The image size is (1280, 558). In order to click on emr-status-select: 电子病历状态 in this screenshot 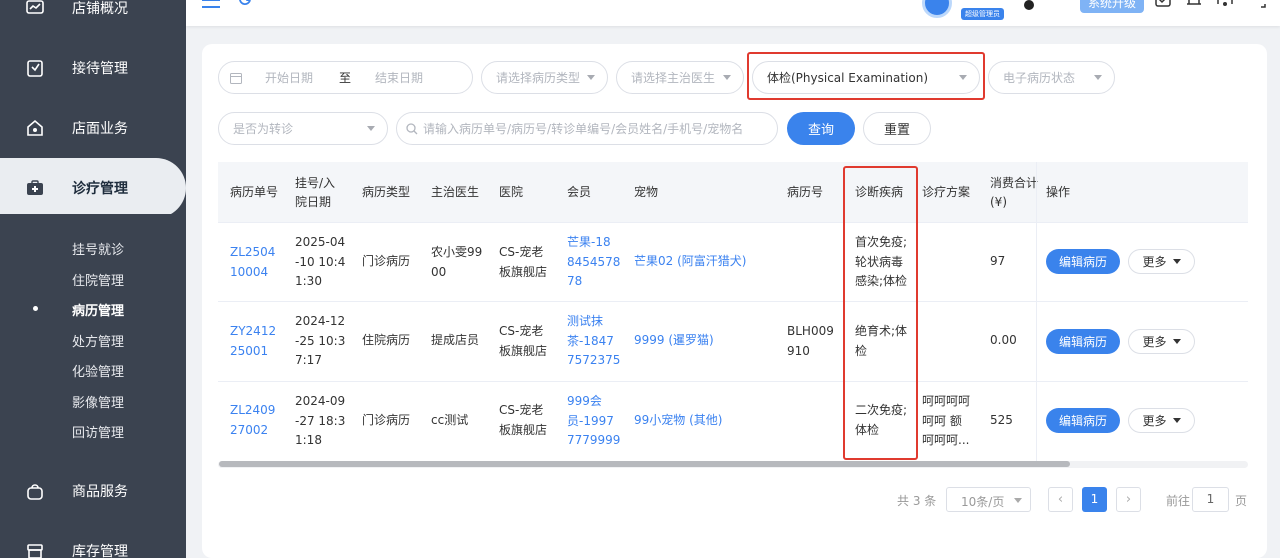, I will do `click(1051, 77)`.